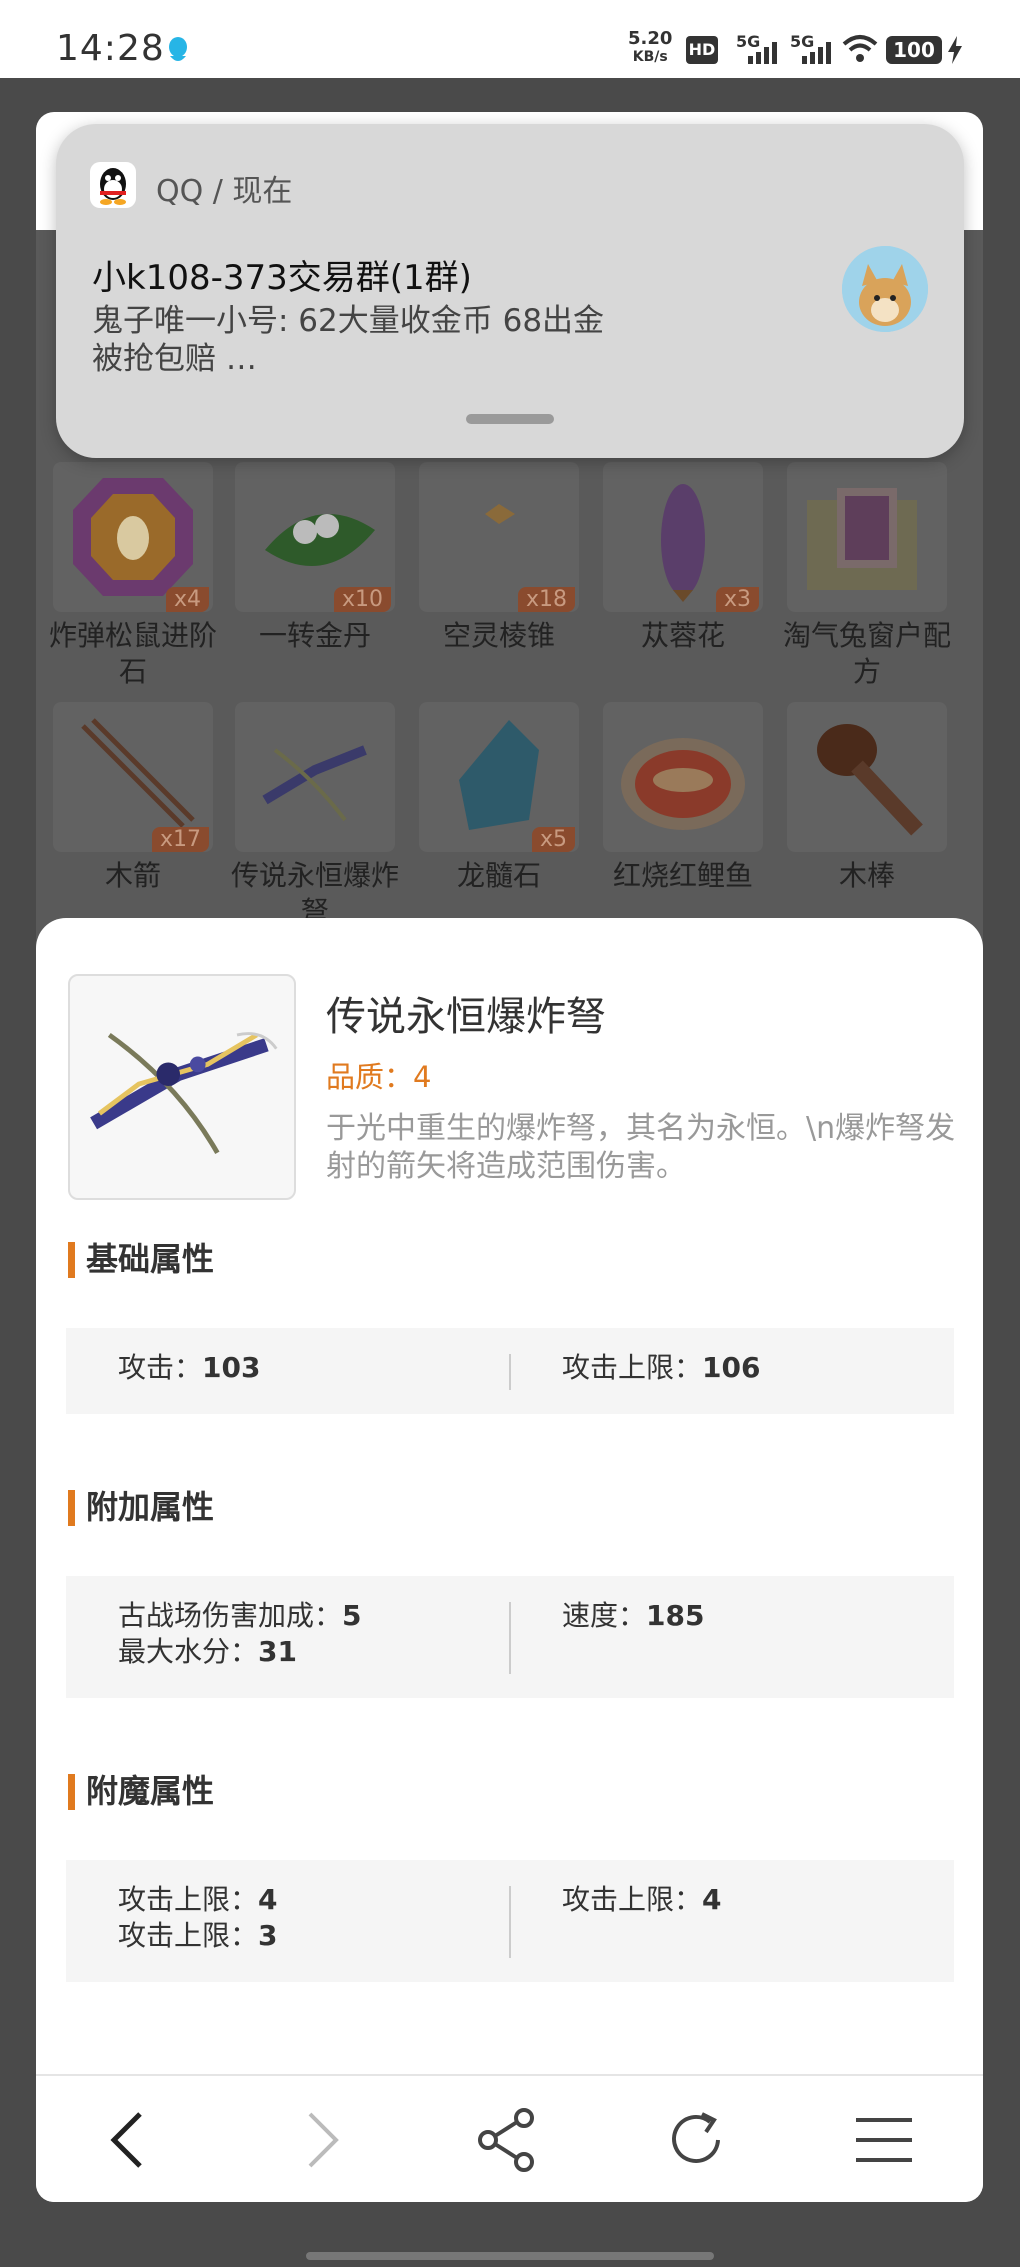  I want to click on item-name: 一转金丹, so click(314, 635).